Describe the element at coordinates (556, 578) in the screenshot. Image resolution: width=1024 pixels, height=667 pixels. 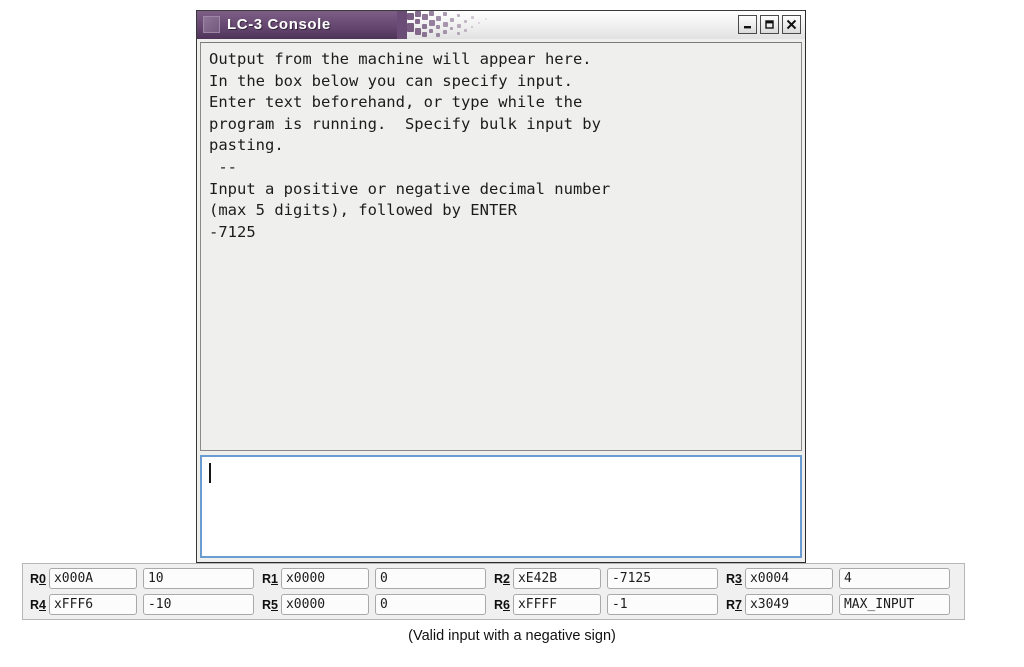
I see `register-hex-field-r2: xE42B` at that location.